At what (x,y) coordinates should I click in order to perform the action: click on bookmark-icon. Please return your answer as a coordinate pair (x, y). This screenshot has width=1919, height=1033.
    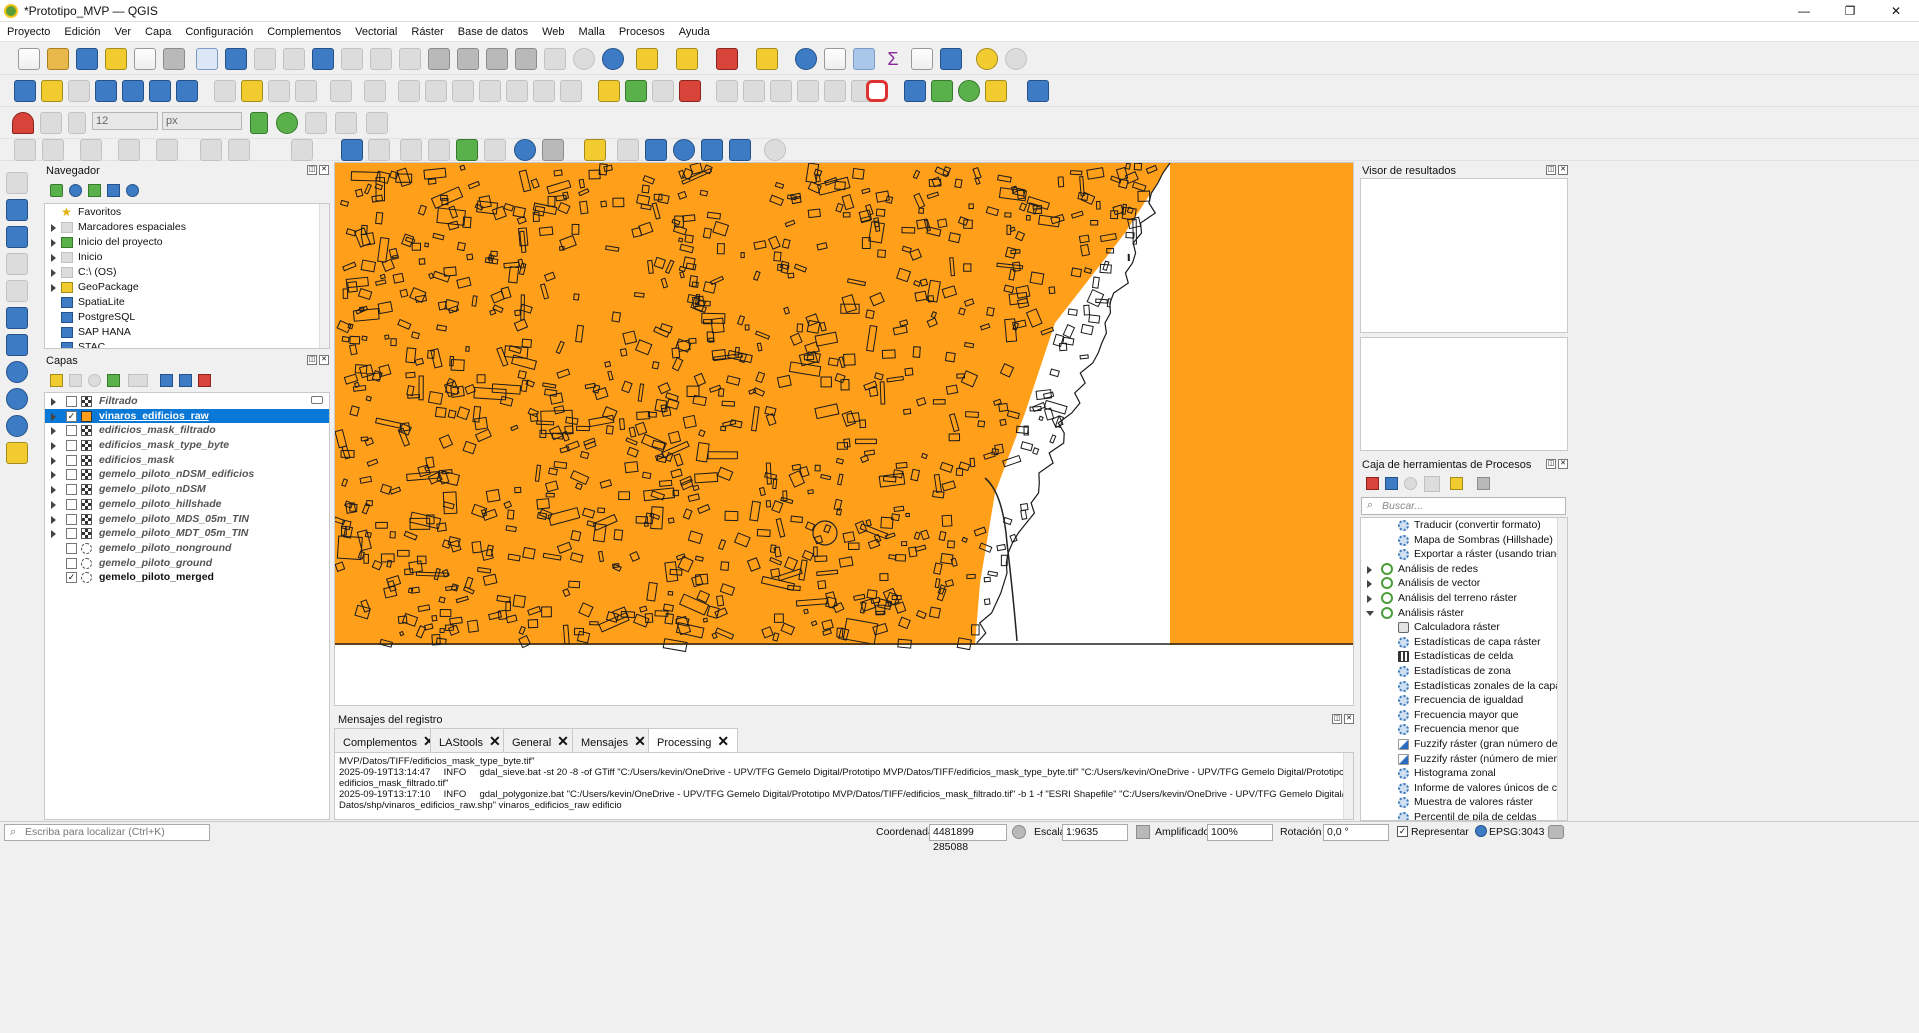
    Looking at the image, I should click on (555, 59).